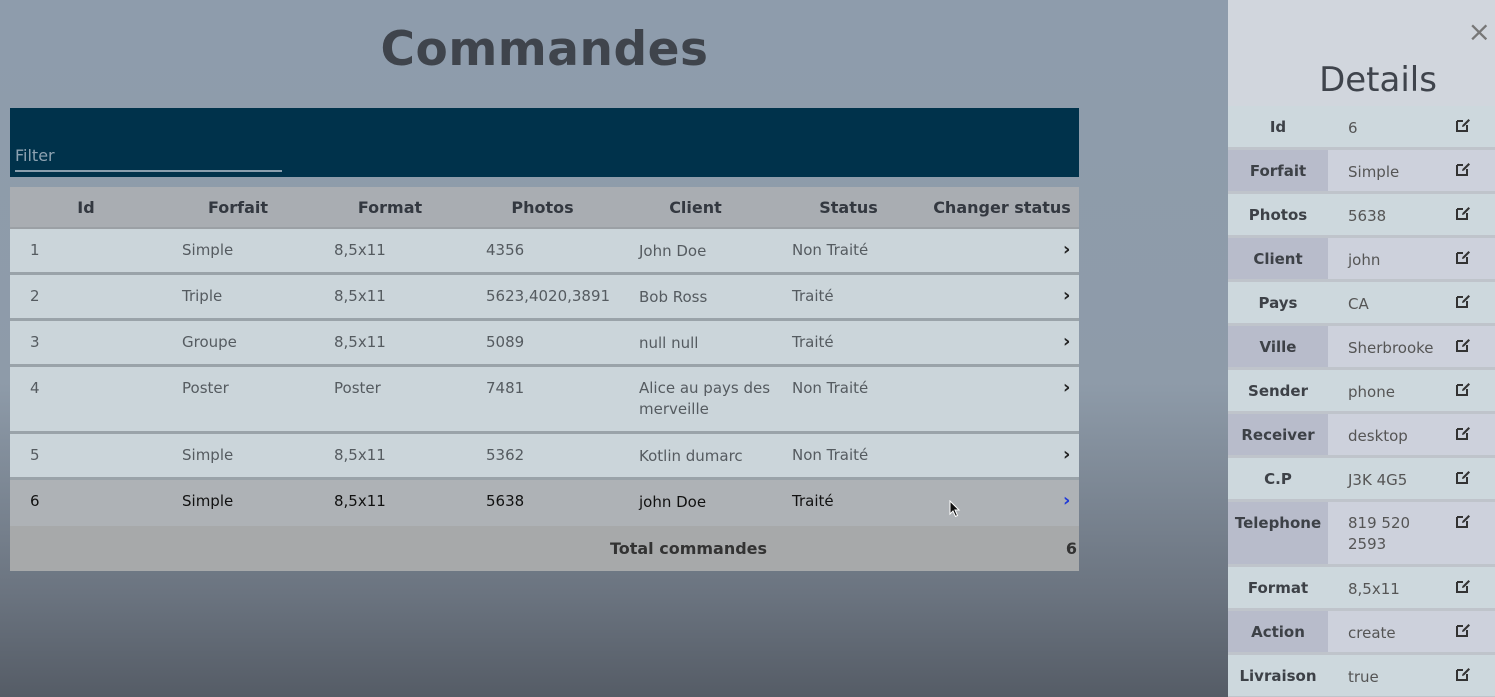  I want to click on detail-key: Ville, so click(1278, 346).